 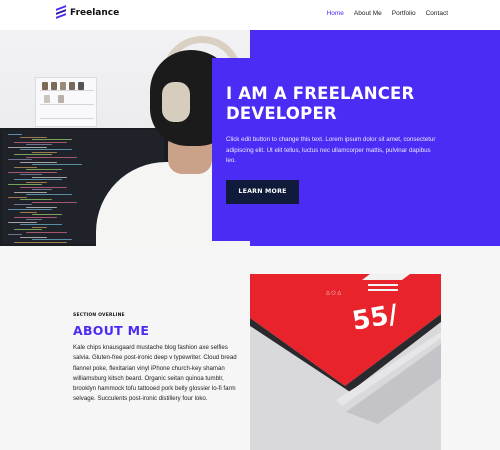 I want to click on learn-more-button: LEARN MORE, so click(x=262, y=191).